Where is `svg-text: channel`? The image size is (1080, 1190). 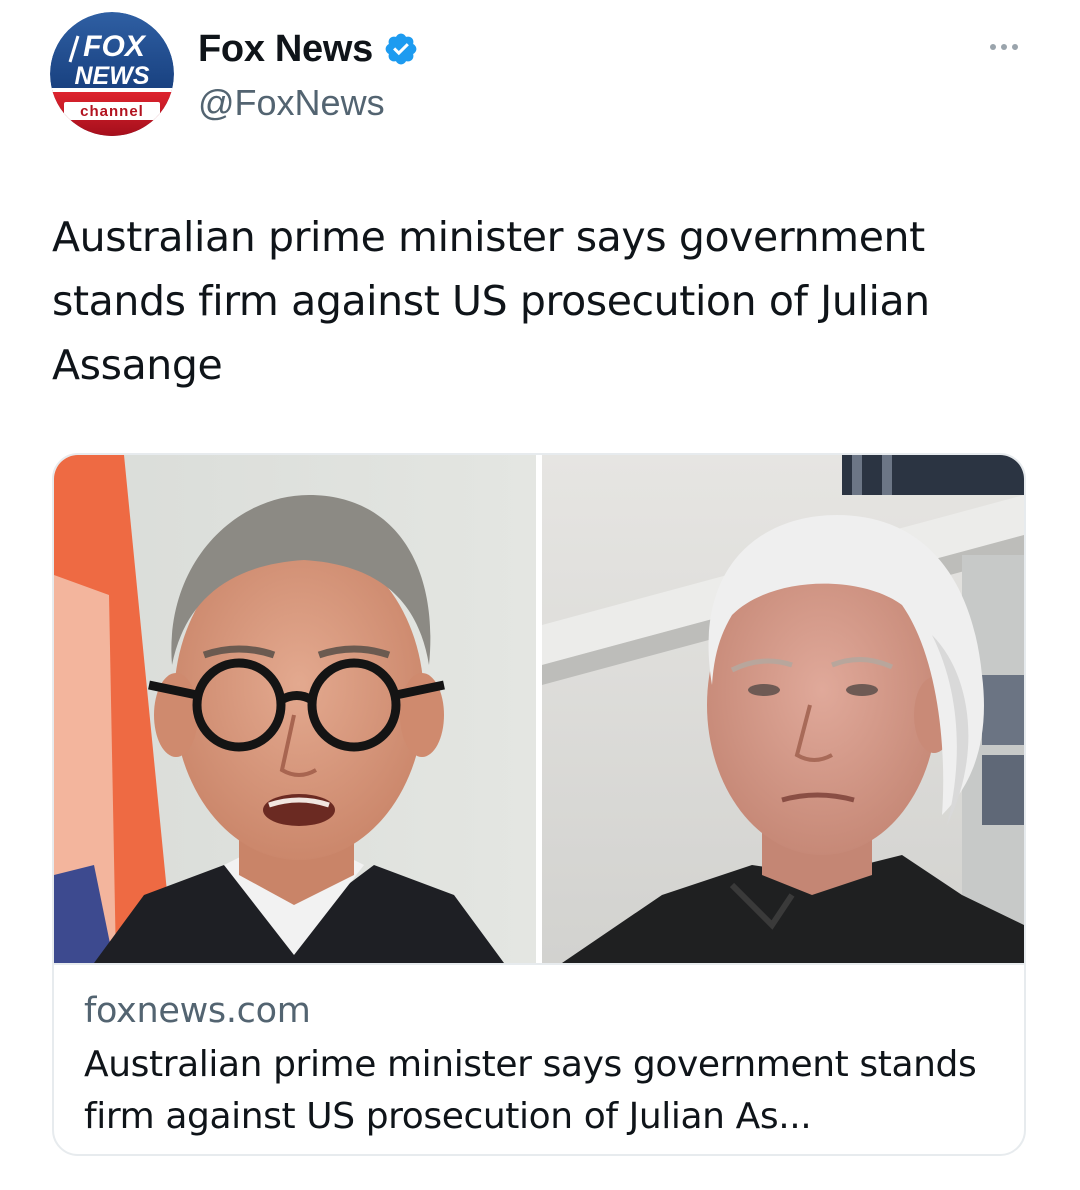
svg-text: channel is located at coordinates (112, 111).